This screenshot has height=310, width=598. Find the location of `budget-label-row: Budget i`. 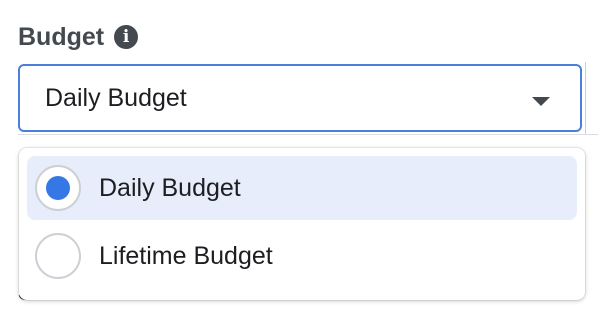

budget-label-row: Budget i is located at coordinates (78, 37).